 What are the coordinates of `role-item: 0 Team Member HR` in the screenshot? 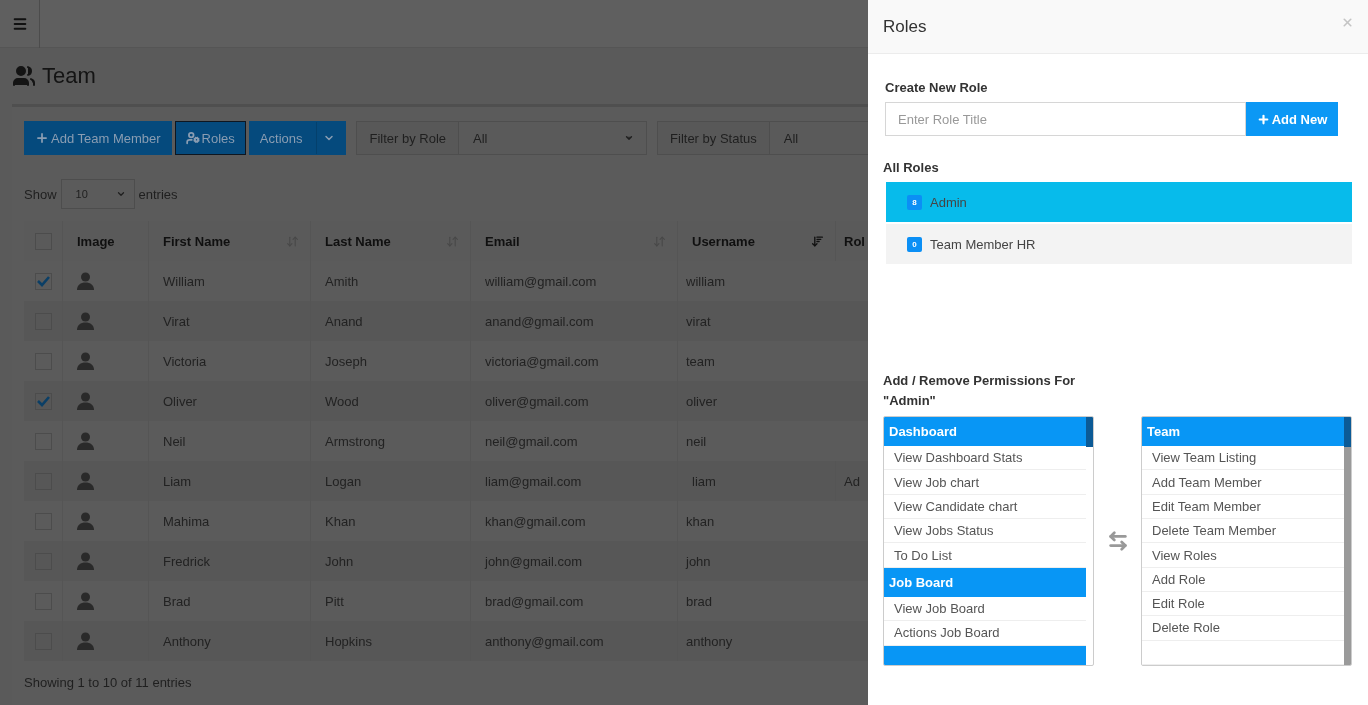 It's located at (1119, 244).